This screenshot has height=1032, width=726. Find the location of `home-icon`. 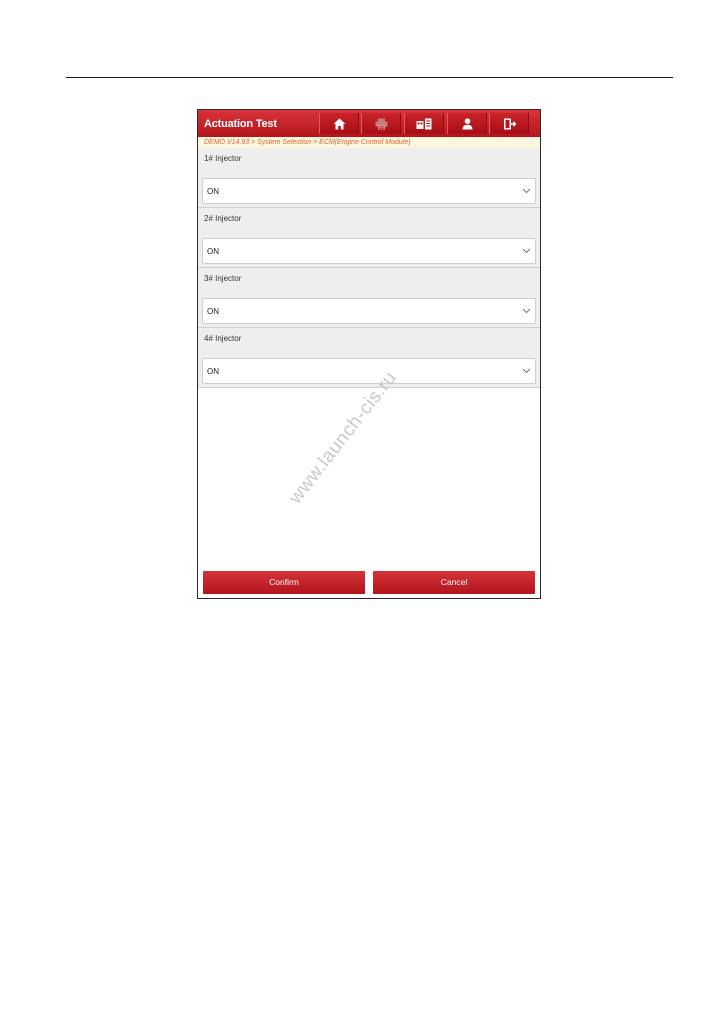

home-icon is located at coordinates (339, 123).